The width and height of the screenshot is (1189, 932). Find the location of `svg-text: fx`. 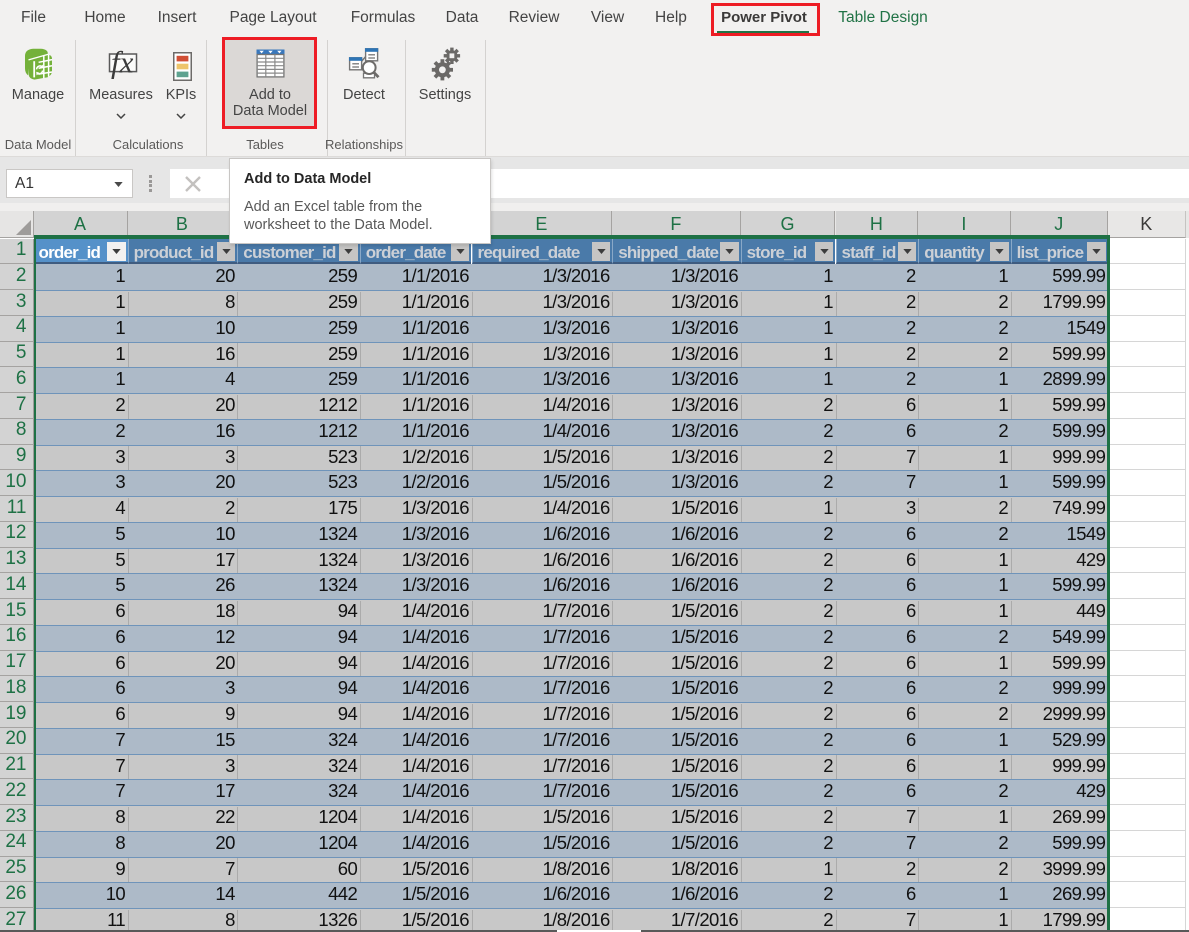

svg-text: fx is located at coordinates (122, 62).